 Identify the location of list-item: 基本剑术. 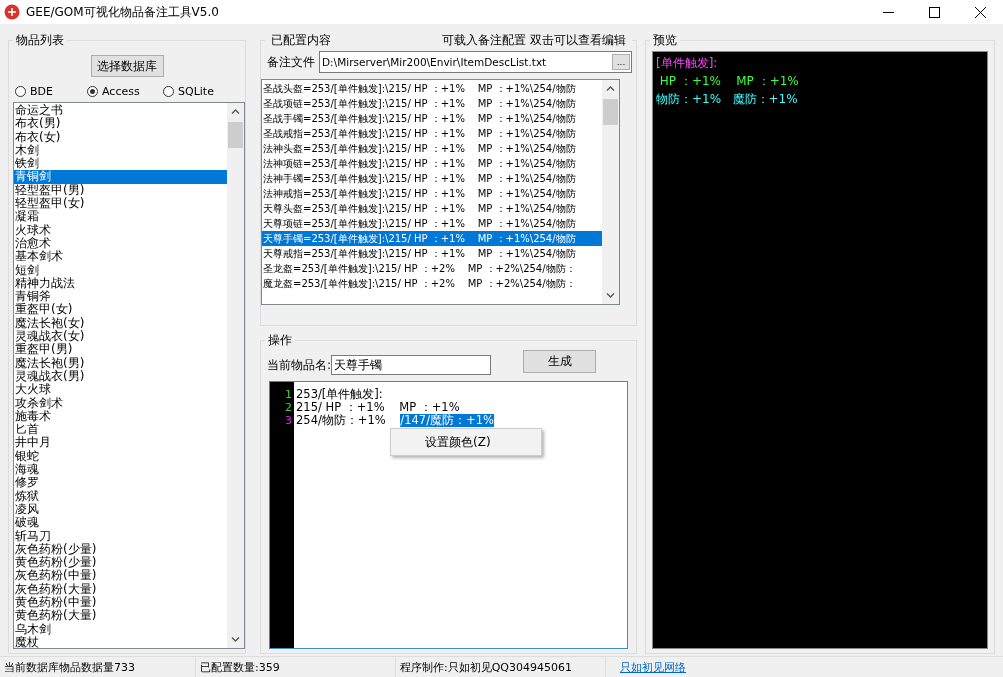
(120, 257).